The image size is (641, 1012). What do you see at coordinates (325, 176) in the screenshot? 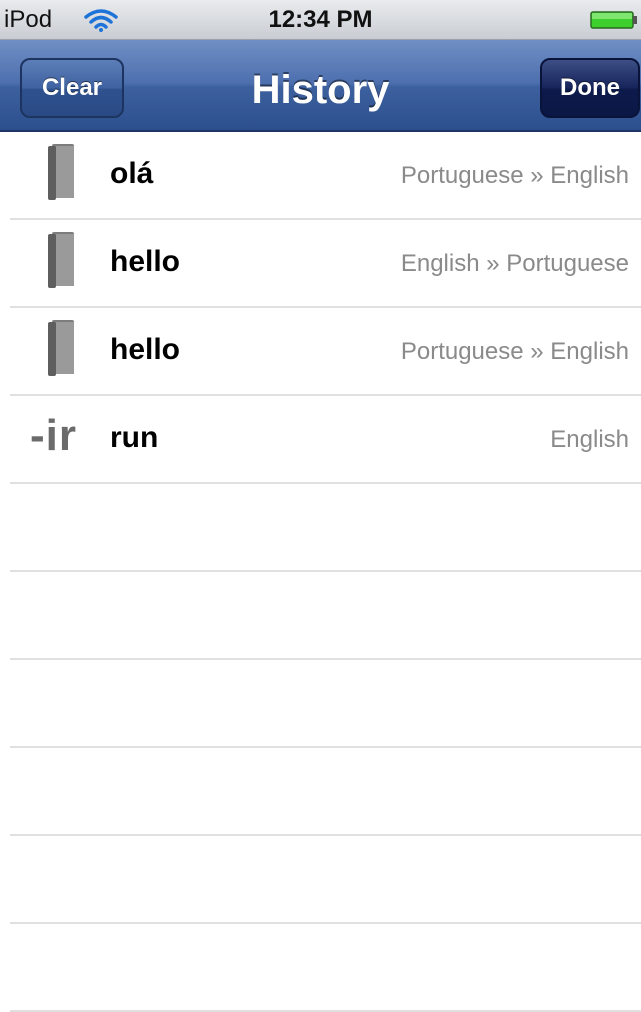
I see `history-item: olá Portuguese » English` at bounding box center [325, 176].